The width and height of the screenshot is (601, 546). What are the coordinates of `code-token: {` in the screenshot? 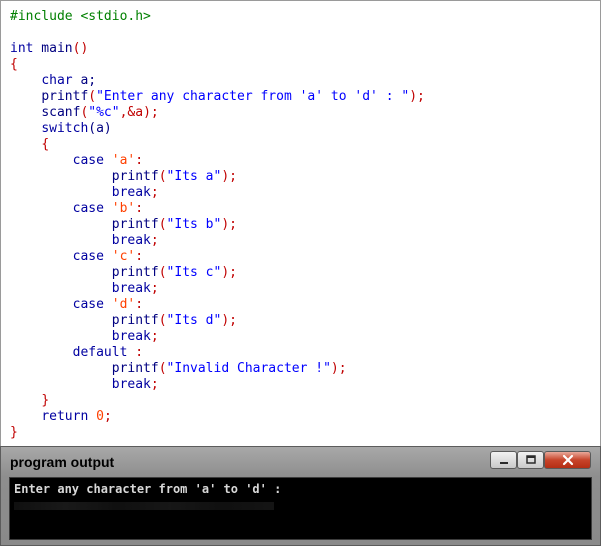 It's located at (14, 64).